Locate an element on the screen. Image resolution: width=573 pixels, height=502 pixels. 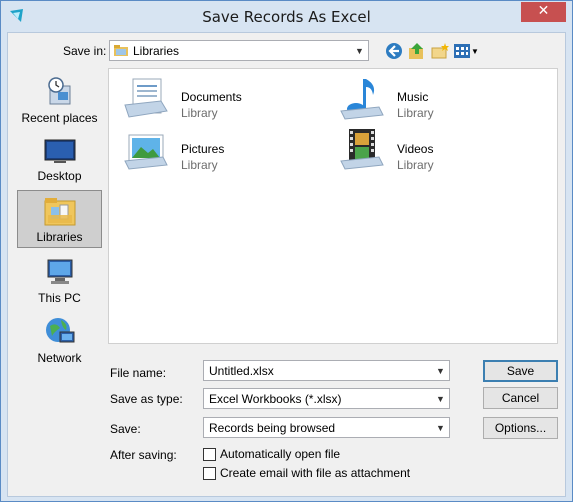
window-title: Save Records As Excel is located at coordinates (286, 17).